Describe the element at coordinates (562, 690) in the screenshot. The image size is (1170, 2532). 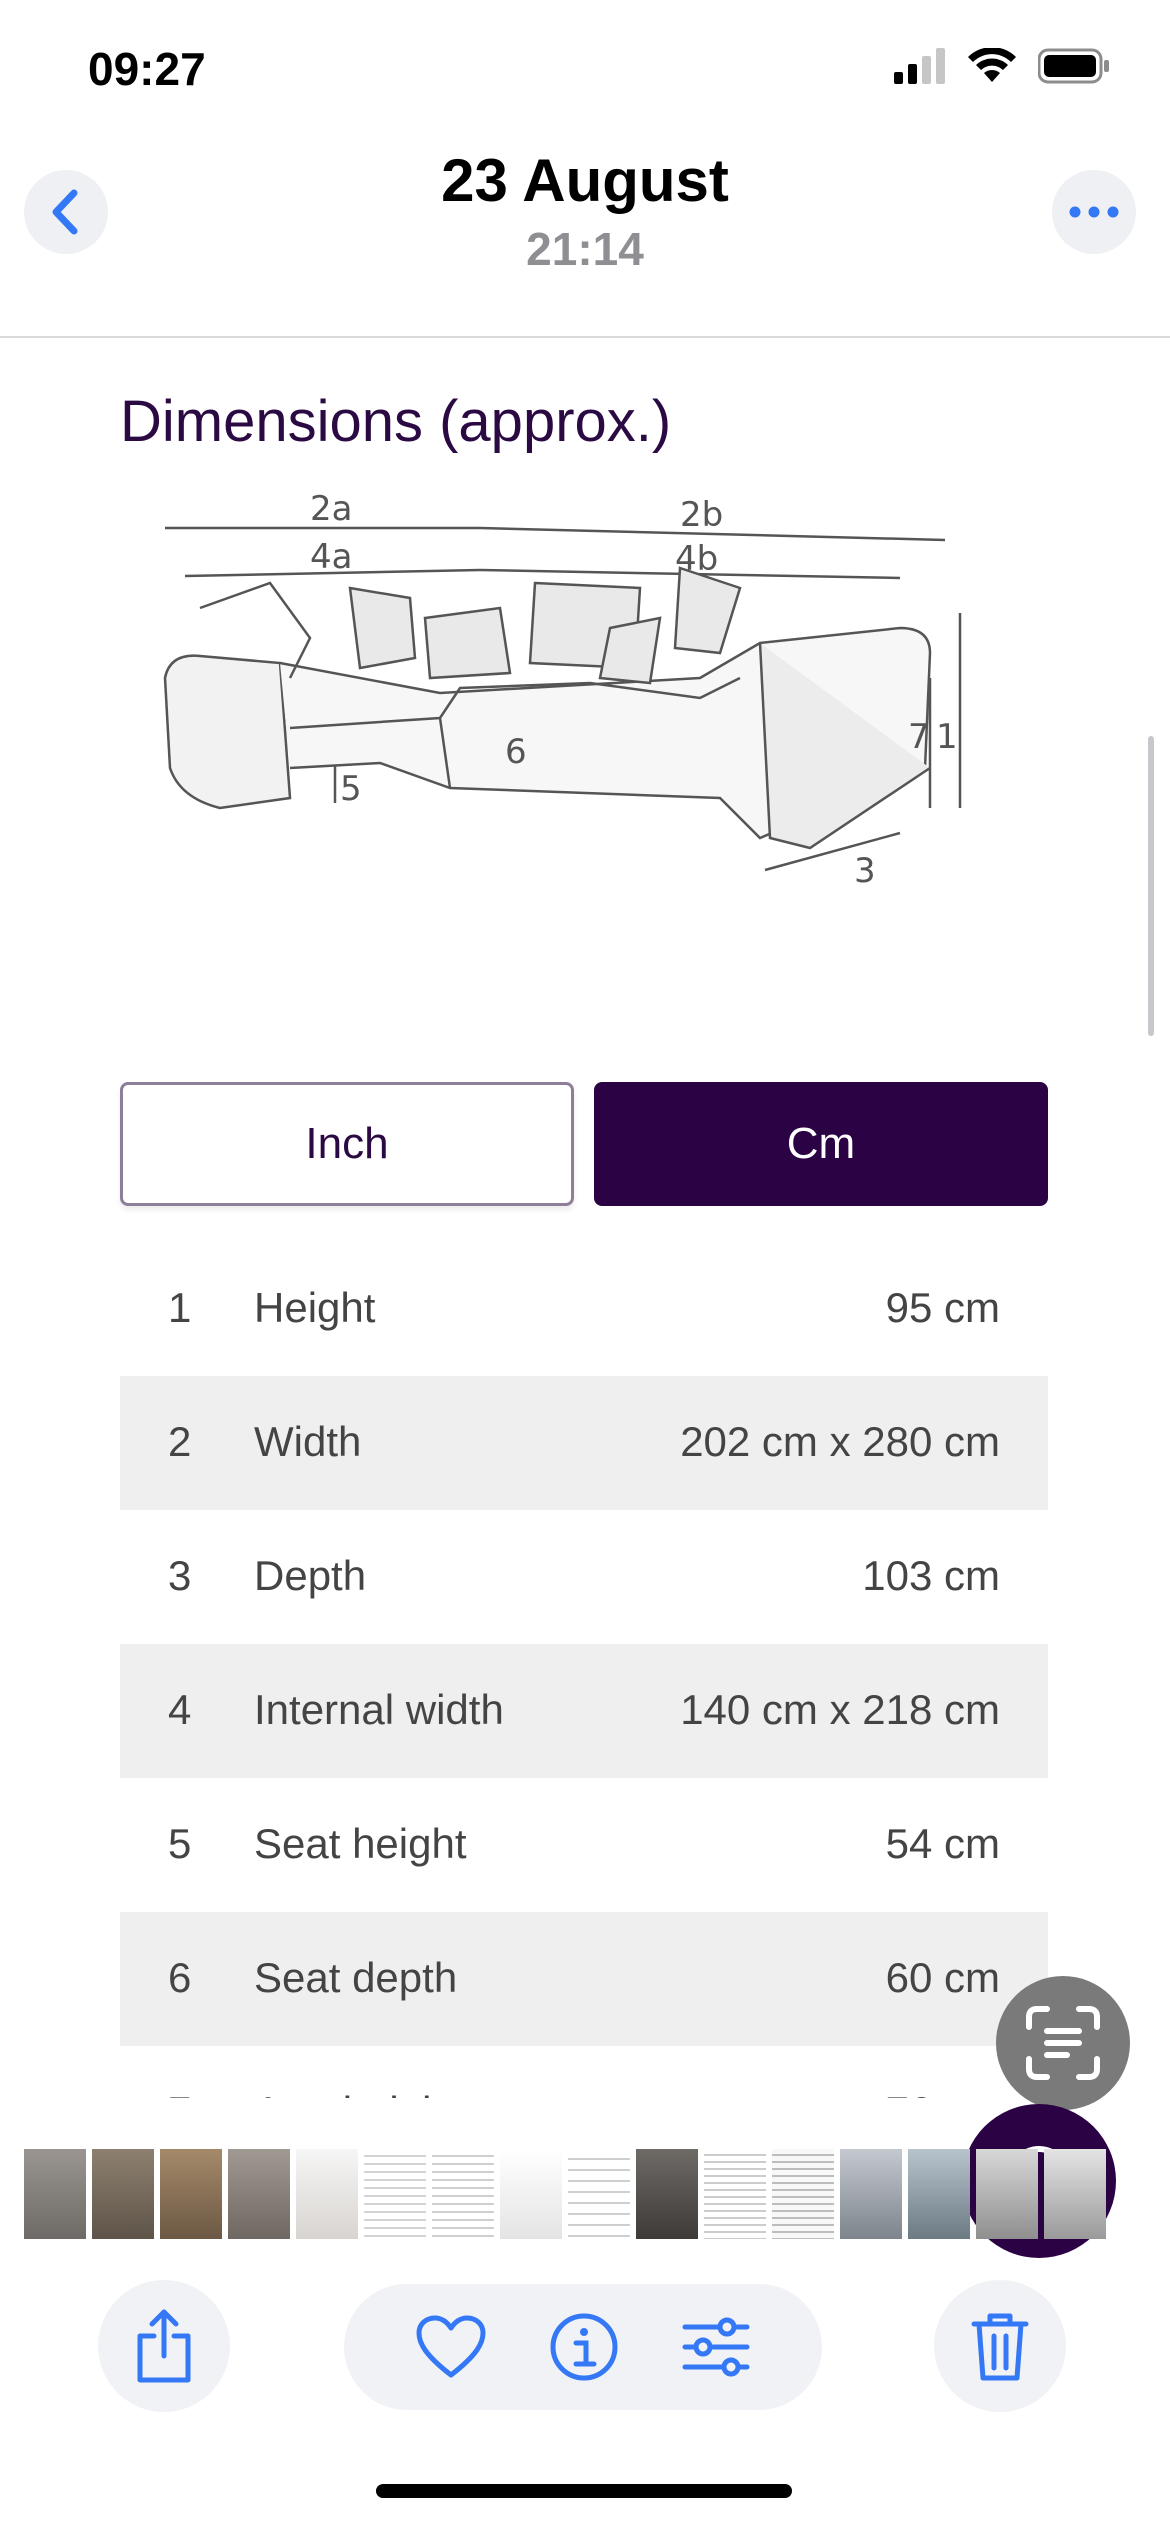
I see `sofa-diagram: 2a 2b 4a 4b 6 5 7 1 3` at that location.